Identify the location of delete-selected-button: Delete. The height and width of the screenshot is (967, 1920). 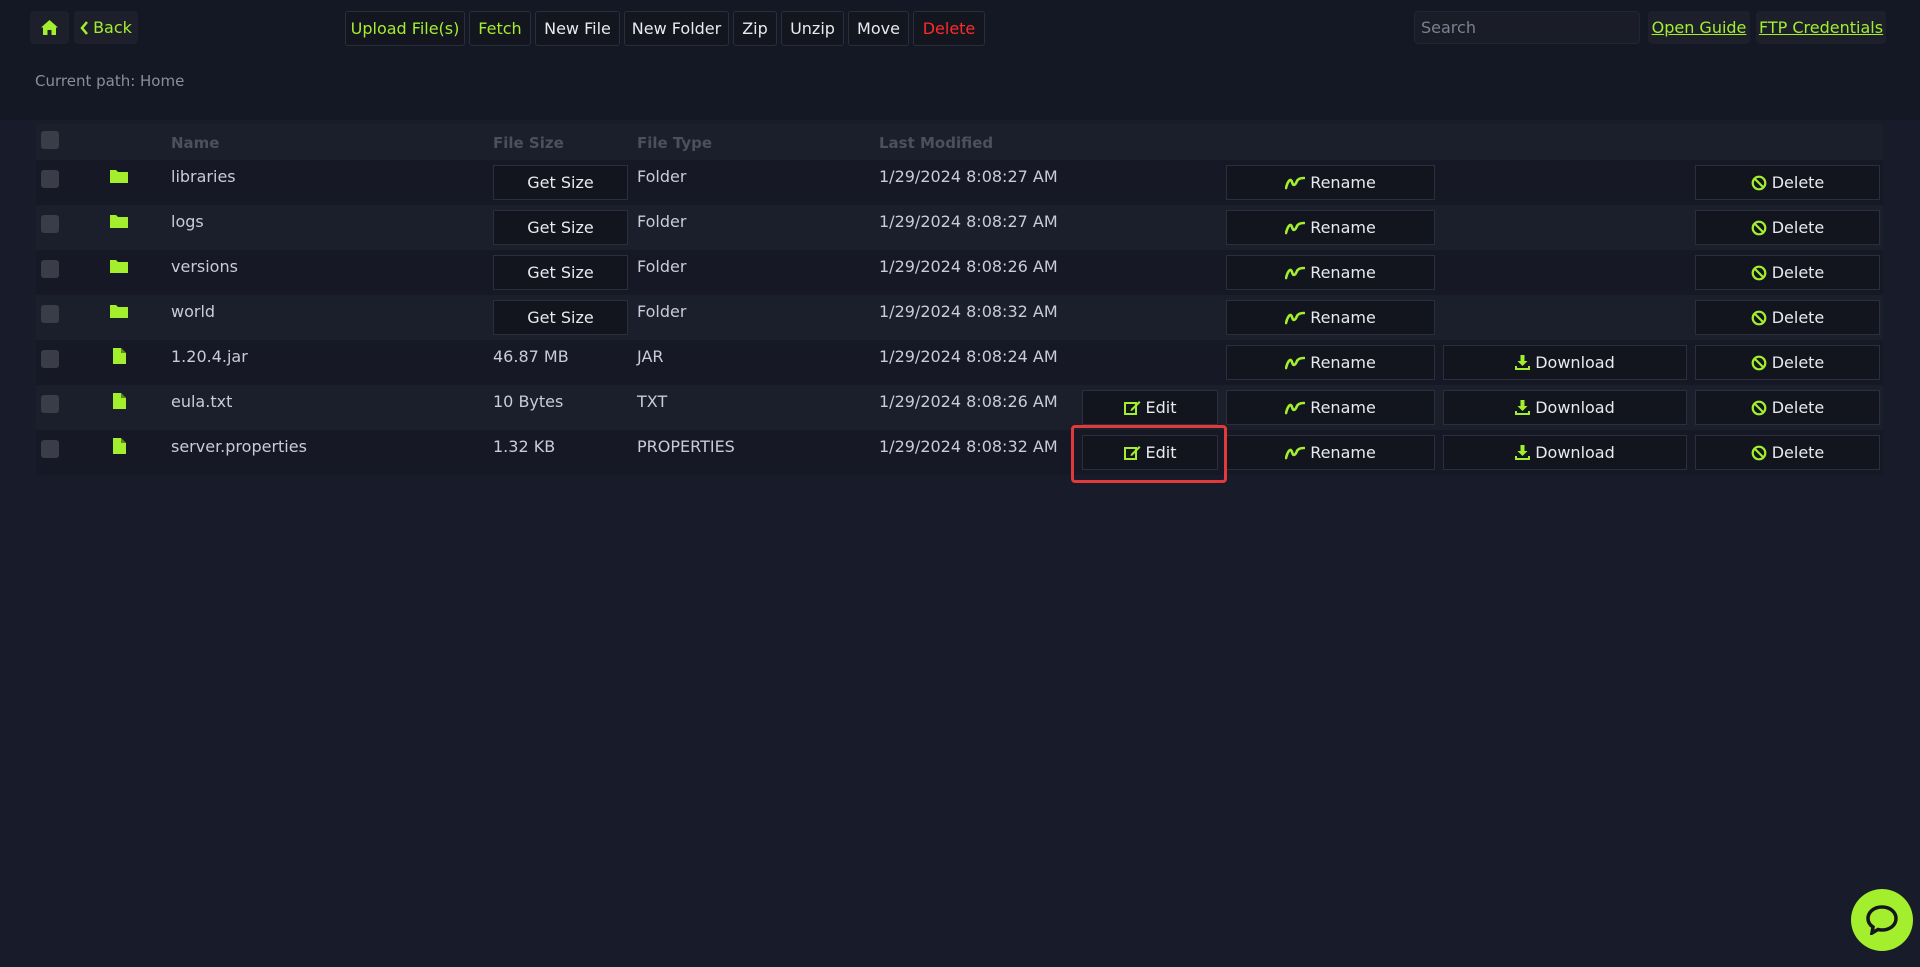
(949, 28).